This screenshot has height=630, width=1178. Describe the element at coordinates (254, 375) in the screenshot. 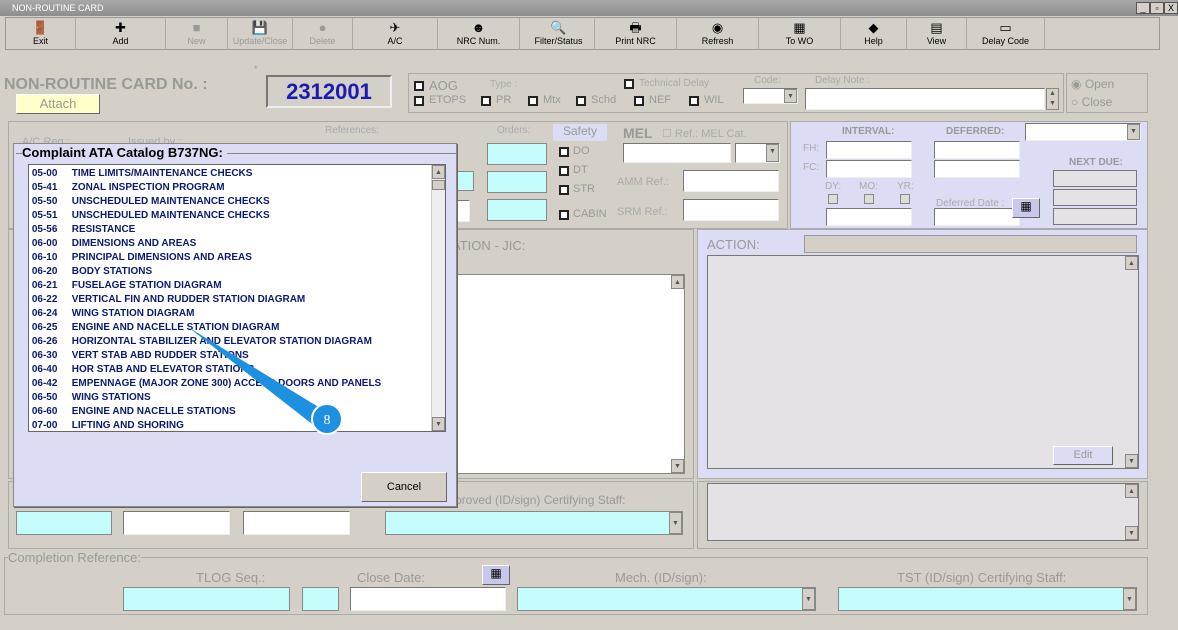

I see `callout-pointer` at that location.